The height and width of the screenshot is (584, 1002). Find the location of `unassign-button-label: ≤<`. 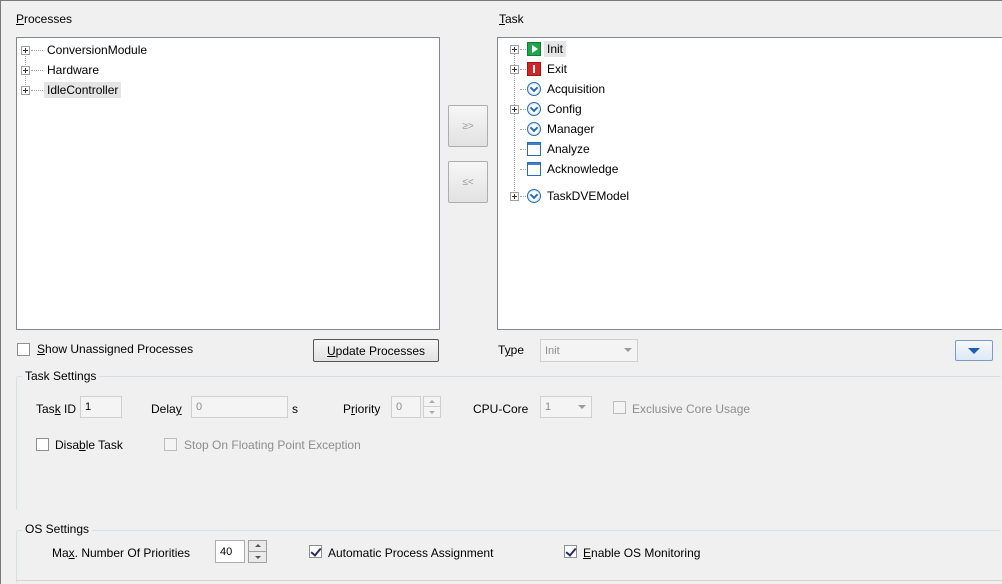

unassign-button-label: ≤< is located at coordinates (468, 182).